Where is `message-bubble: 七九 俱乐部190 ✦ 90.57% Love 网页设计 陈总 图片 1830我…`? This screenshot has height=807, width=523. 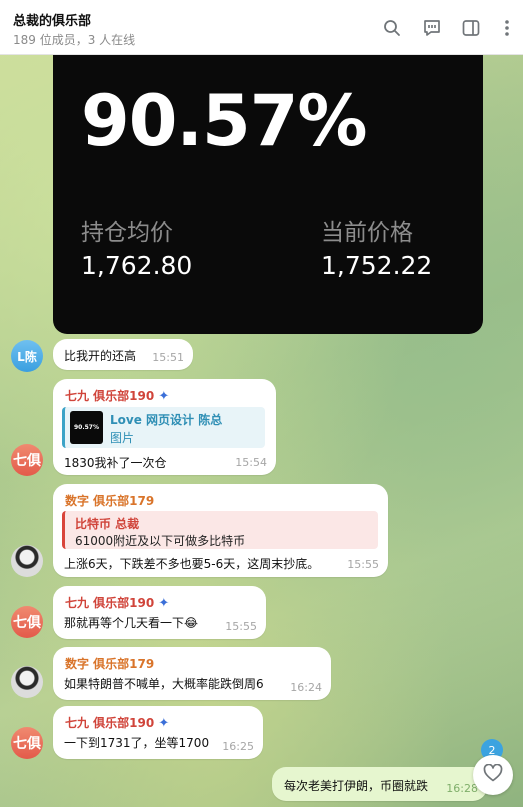
message-bubble: 七九 俱乐部190 ✦ 90.57% Love 网页设计 陈总 图片 1830我… is located at coordinates (164, 427).